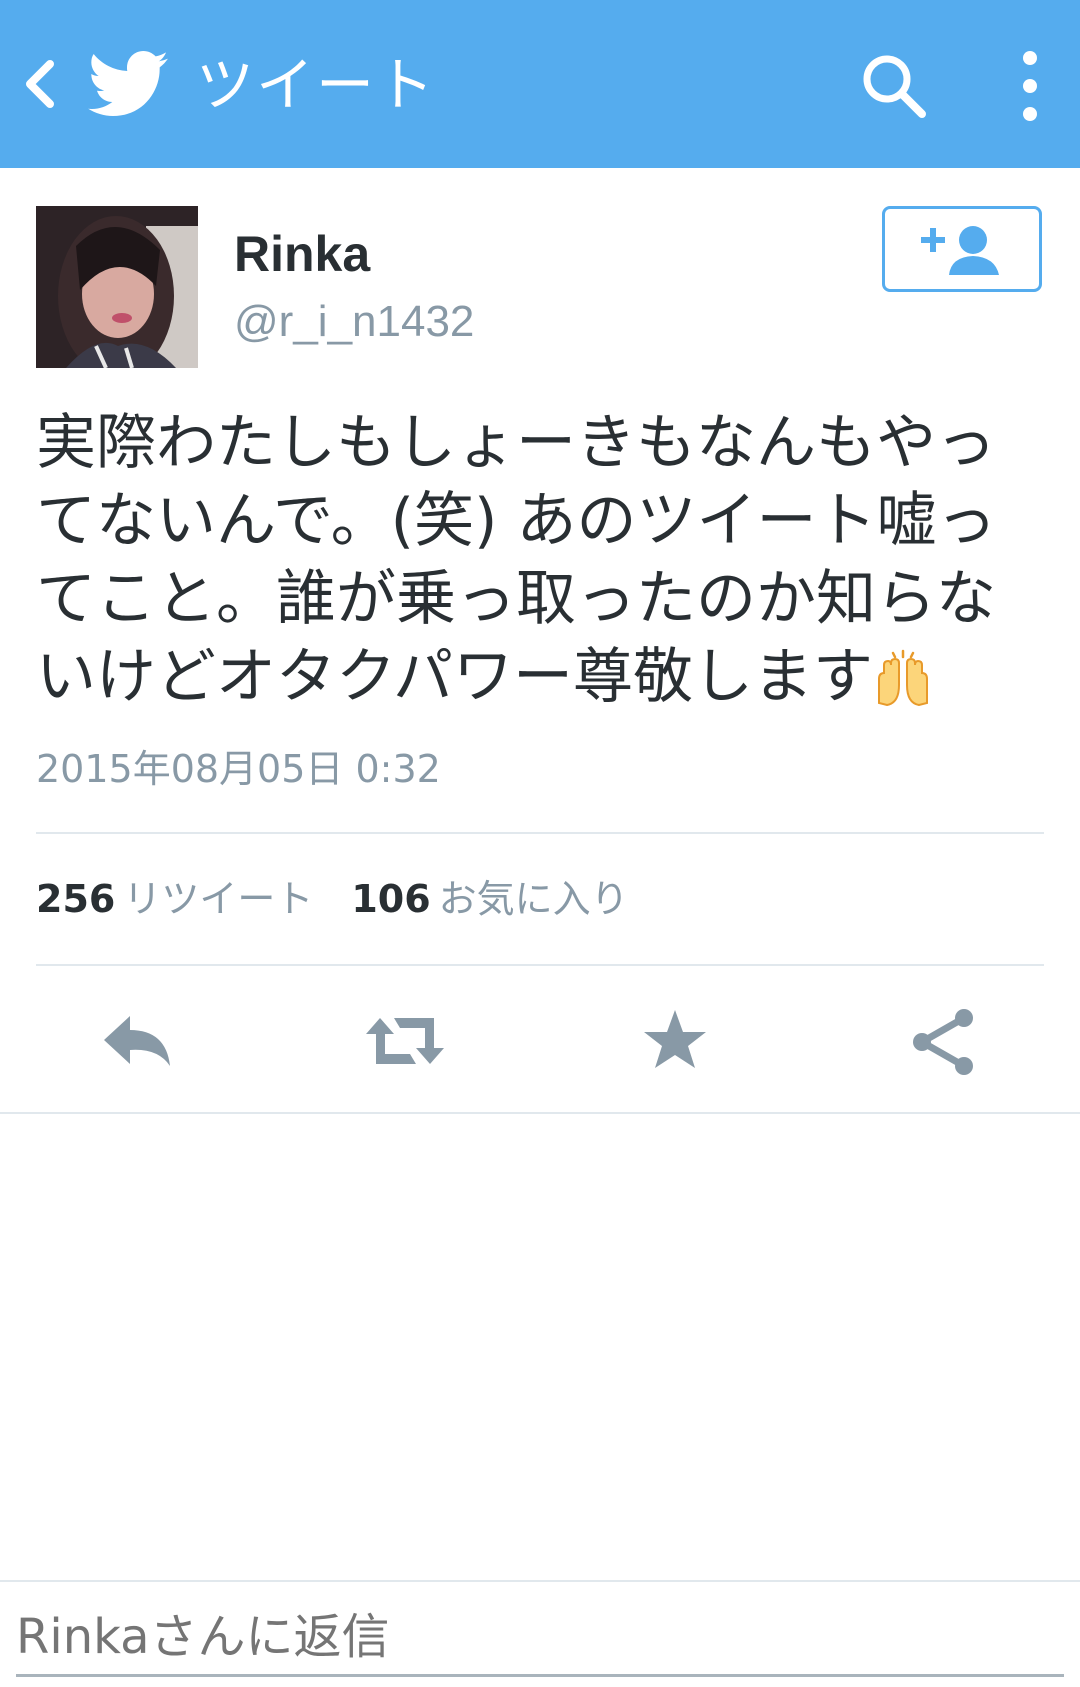 The image size is (1080, 1687). I want to click on user-handle: @r_i_n1432, so click(354, 322).